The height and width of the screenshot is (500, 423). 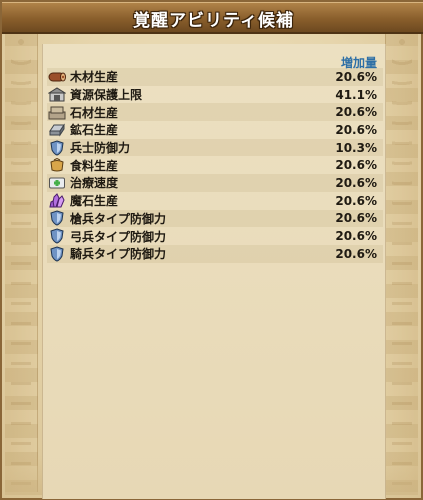 What do you see at coordinates (356, 94) in the screenshot?
I see `ability-value: 41.1%` at bounding box center [356, 94].